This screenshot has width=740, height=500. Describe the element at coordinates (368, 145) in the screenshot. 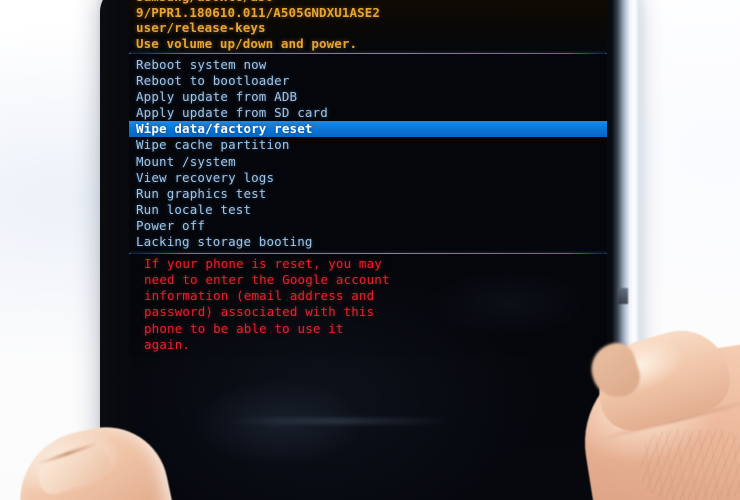

I see `menu-item-wipe-cache-partition: Wipe cache partition` at that location.